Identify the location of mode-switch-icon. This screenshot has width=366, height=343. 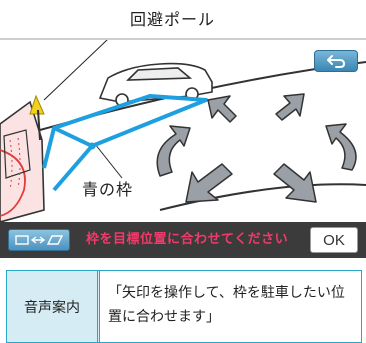
(39, 240).